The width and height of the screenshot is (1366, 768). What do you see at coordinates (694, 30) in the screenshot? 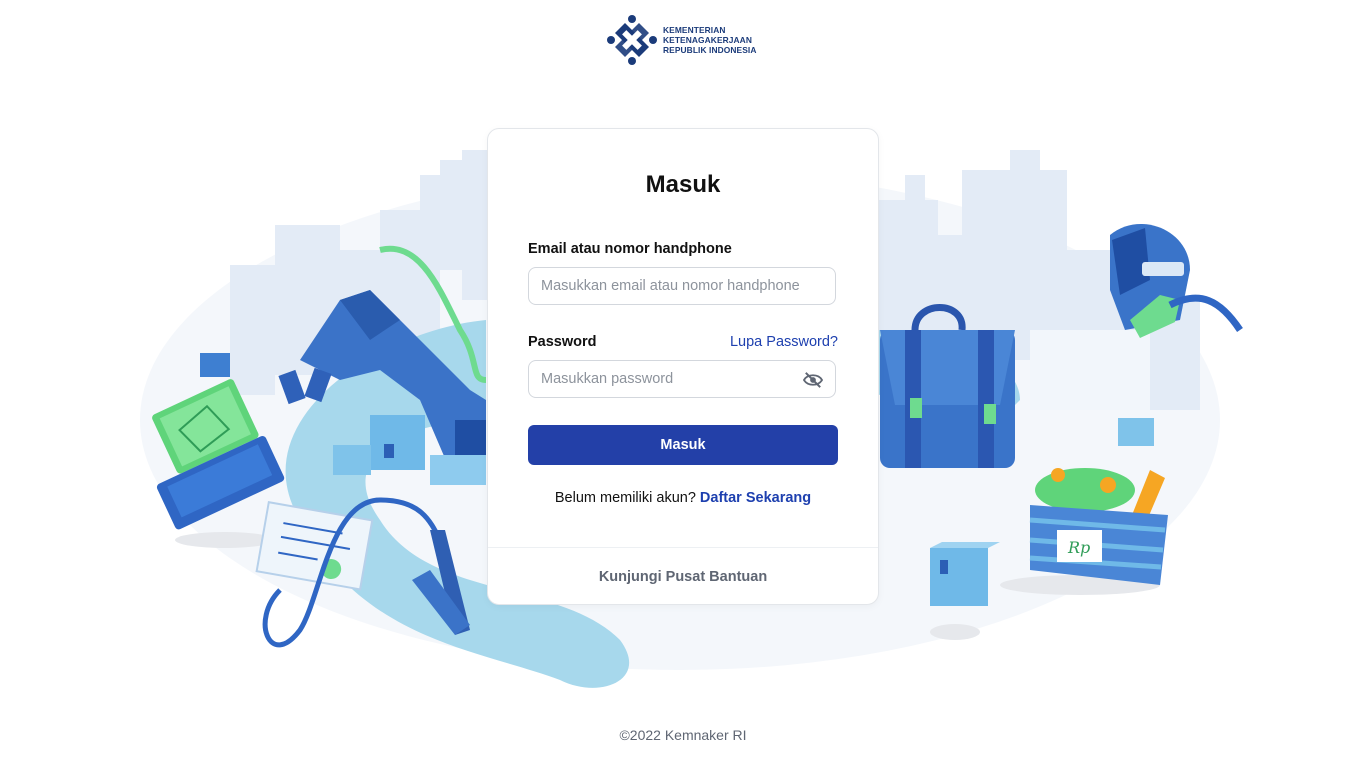
I see `ministry-name-line1: KEMENTERIAN` at bounding box center [694, 30].